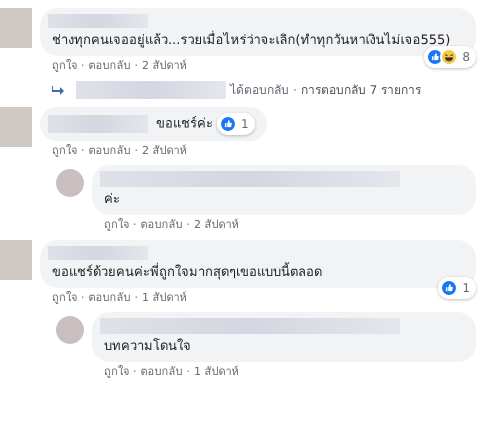 The width and height of the screenshot is (500, 429). I want to click on comment-text: บทความโดนใจ, so click(147, 346).